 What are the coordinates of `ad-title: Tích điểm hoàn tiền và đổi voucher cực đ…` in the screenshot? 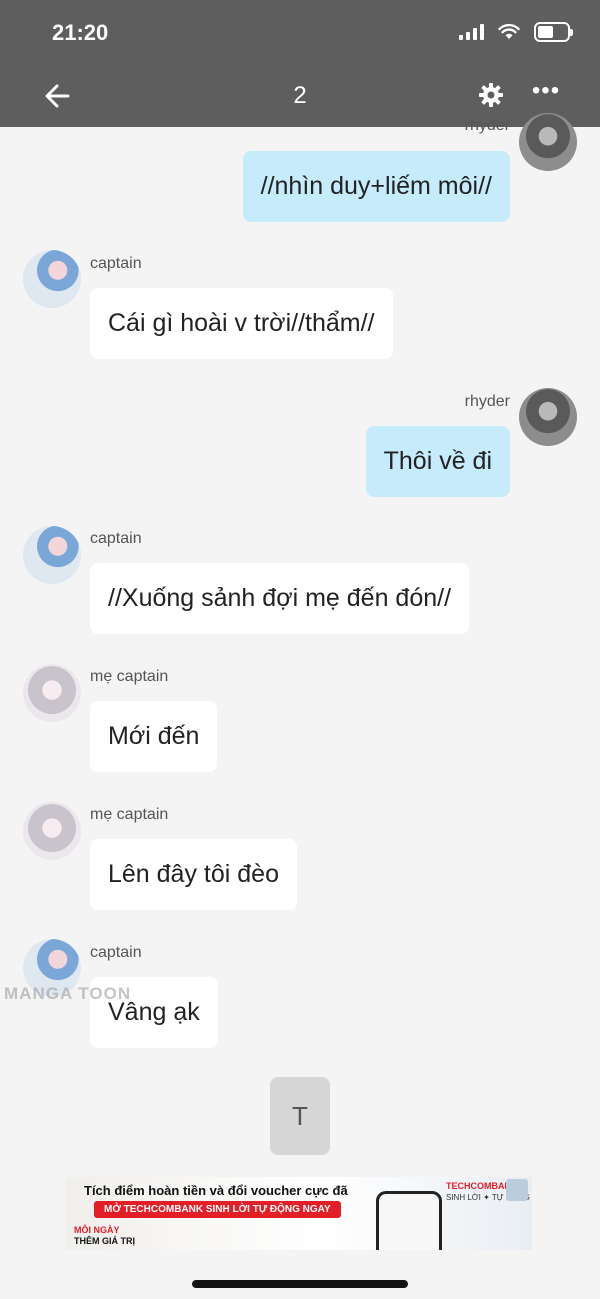 It's located at (216, 1190).